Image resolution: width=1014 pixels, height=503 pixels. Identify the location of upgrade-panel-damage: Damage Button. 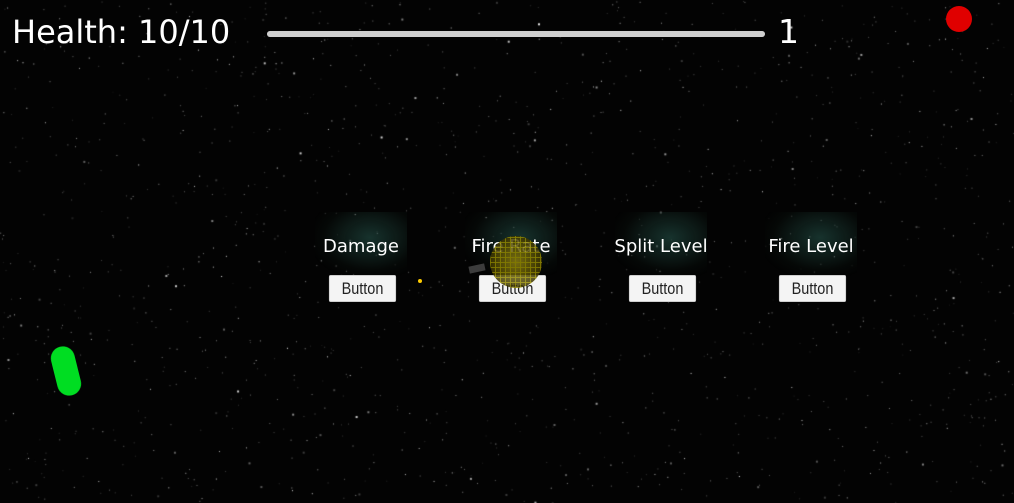
(361, 258).